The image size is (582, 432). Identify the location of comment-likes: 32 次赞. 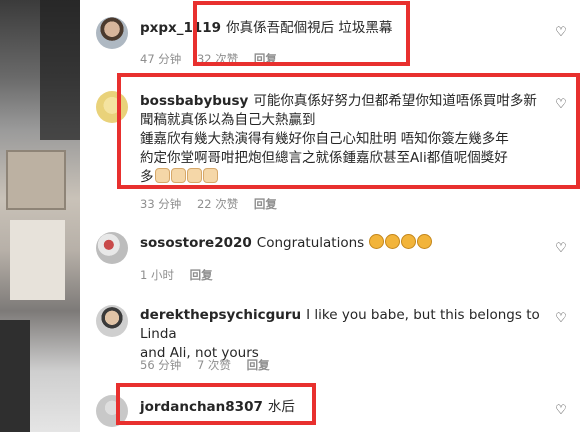
(217, 59).